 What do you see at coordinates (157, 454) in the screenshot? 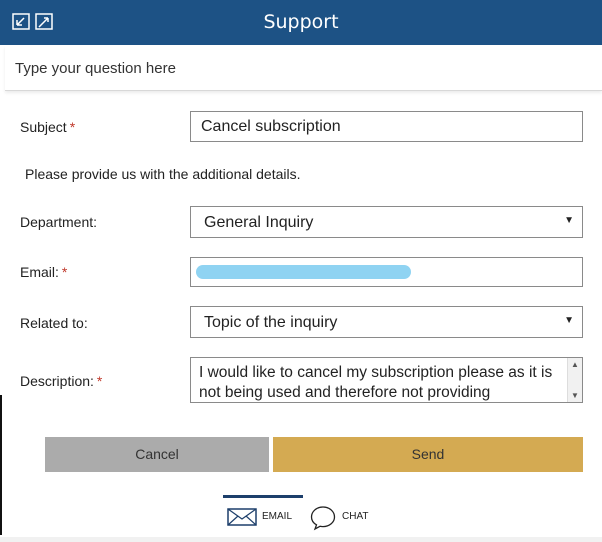
I see `cancel-button: Cancel` at bounding box center [157, 454].